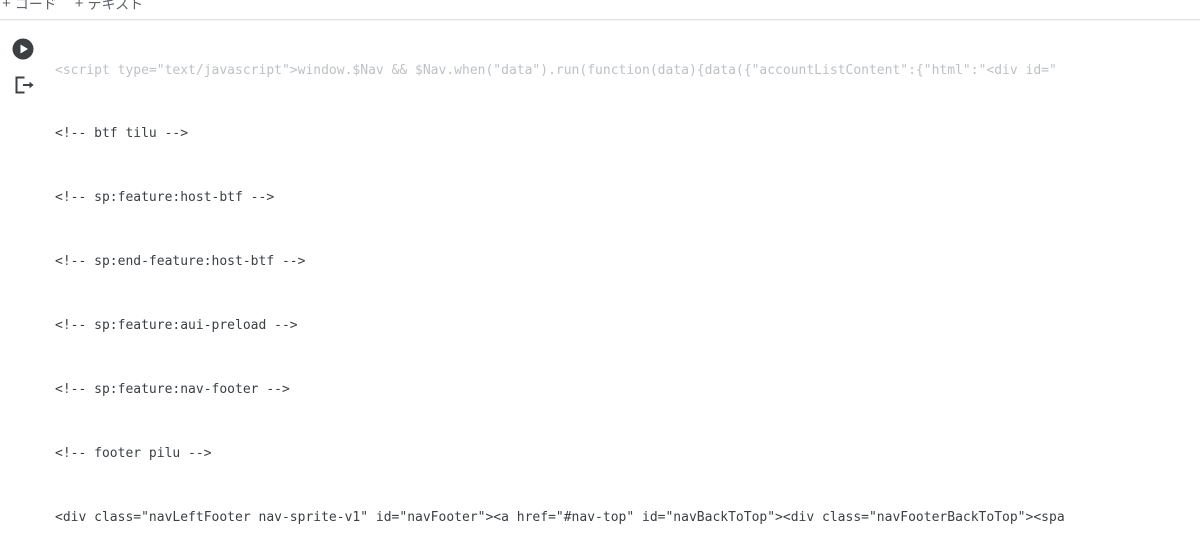 This screenshot has height=552, width=1200. I want to click on add-text-cell-button: + テキスト, so click(109, 9).